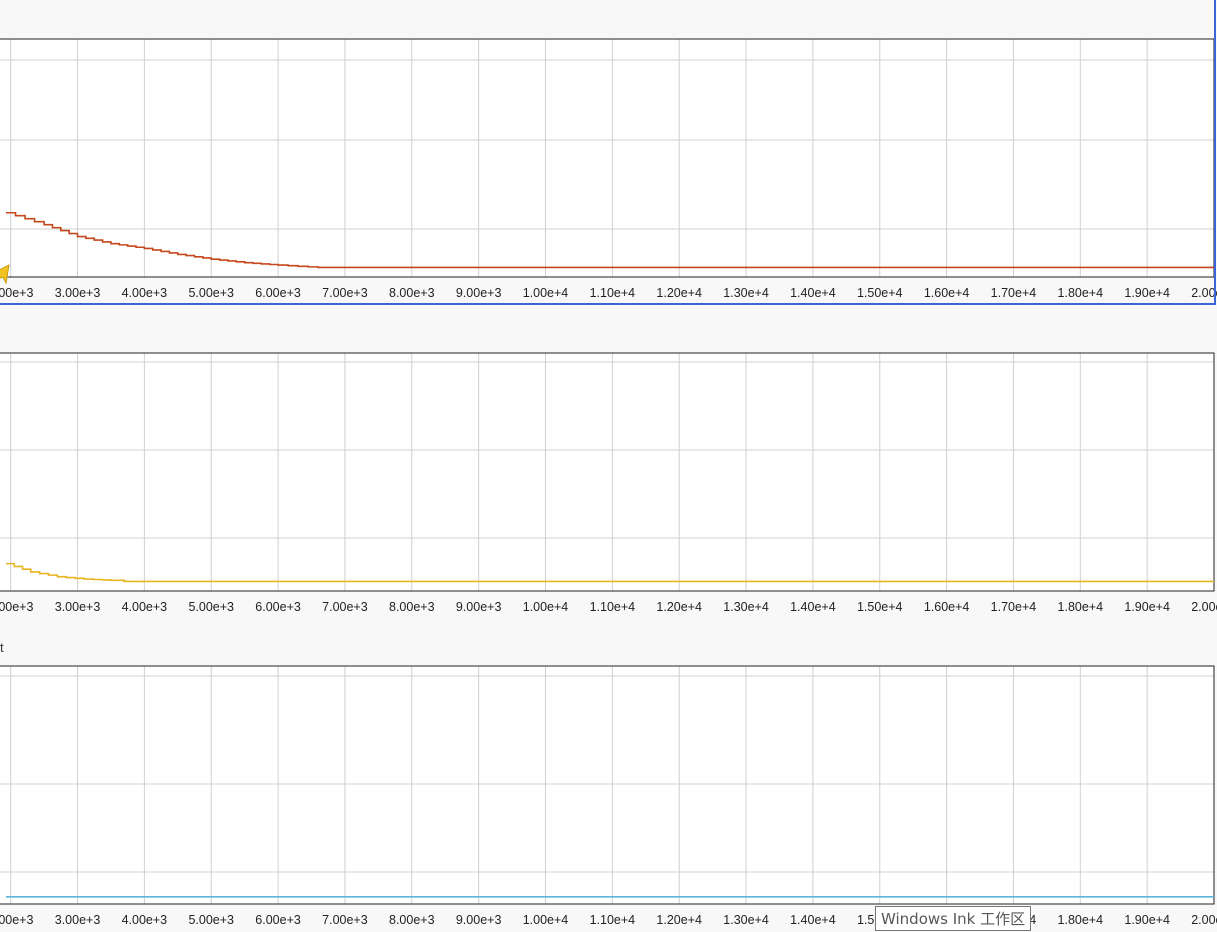 The height and width of the screenshot is (932, 1217). I want to click on chart-1-x-tick-label: 5.00e+3, so click(211, 293).